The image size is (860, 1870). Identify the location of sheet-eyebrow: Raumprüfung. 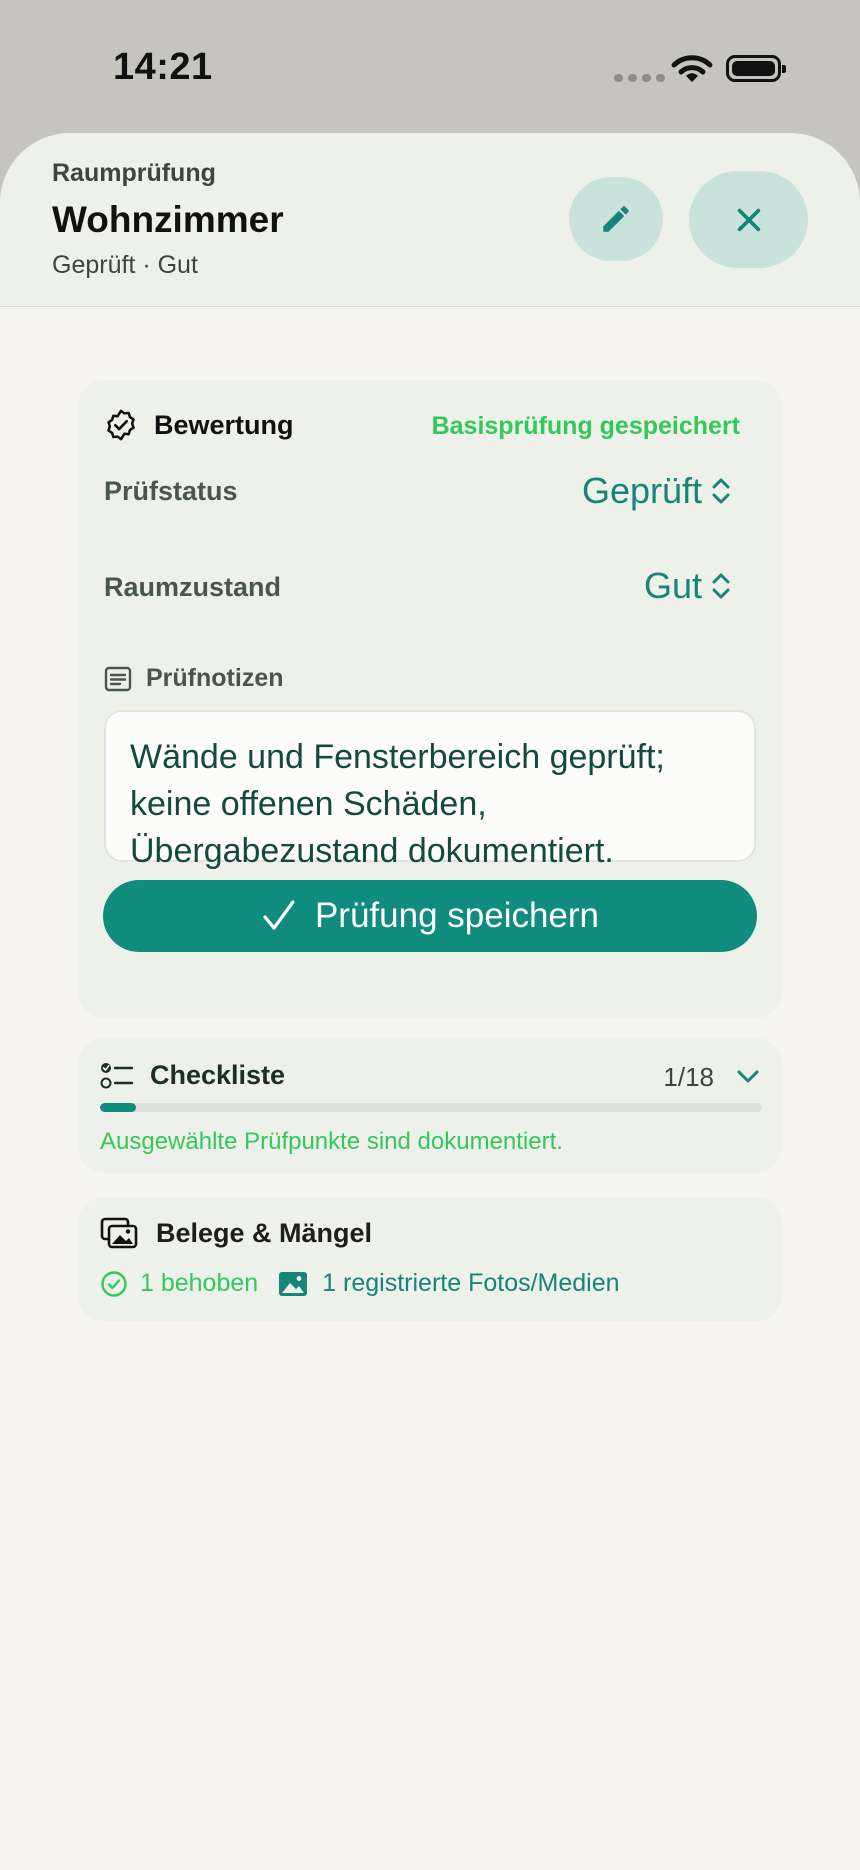
(134, 173).